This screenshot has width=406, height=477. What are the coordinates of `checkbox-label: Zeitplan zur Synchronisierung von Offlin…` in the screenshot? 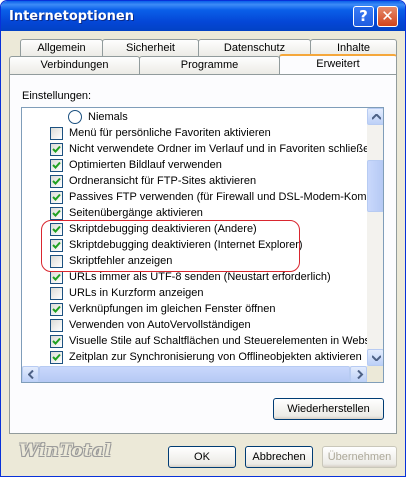 It's located at (215, 357).